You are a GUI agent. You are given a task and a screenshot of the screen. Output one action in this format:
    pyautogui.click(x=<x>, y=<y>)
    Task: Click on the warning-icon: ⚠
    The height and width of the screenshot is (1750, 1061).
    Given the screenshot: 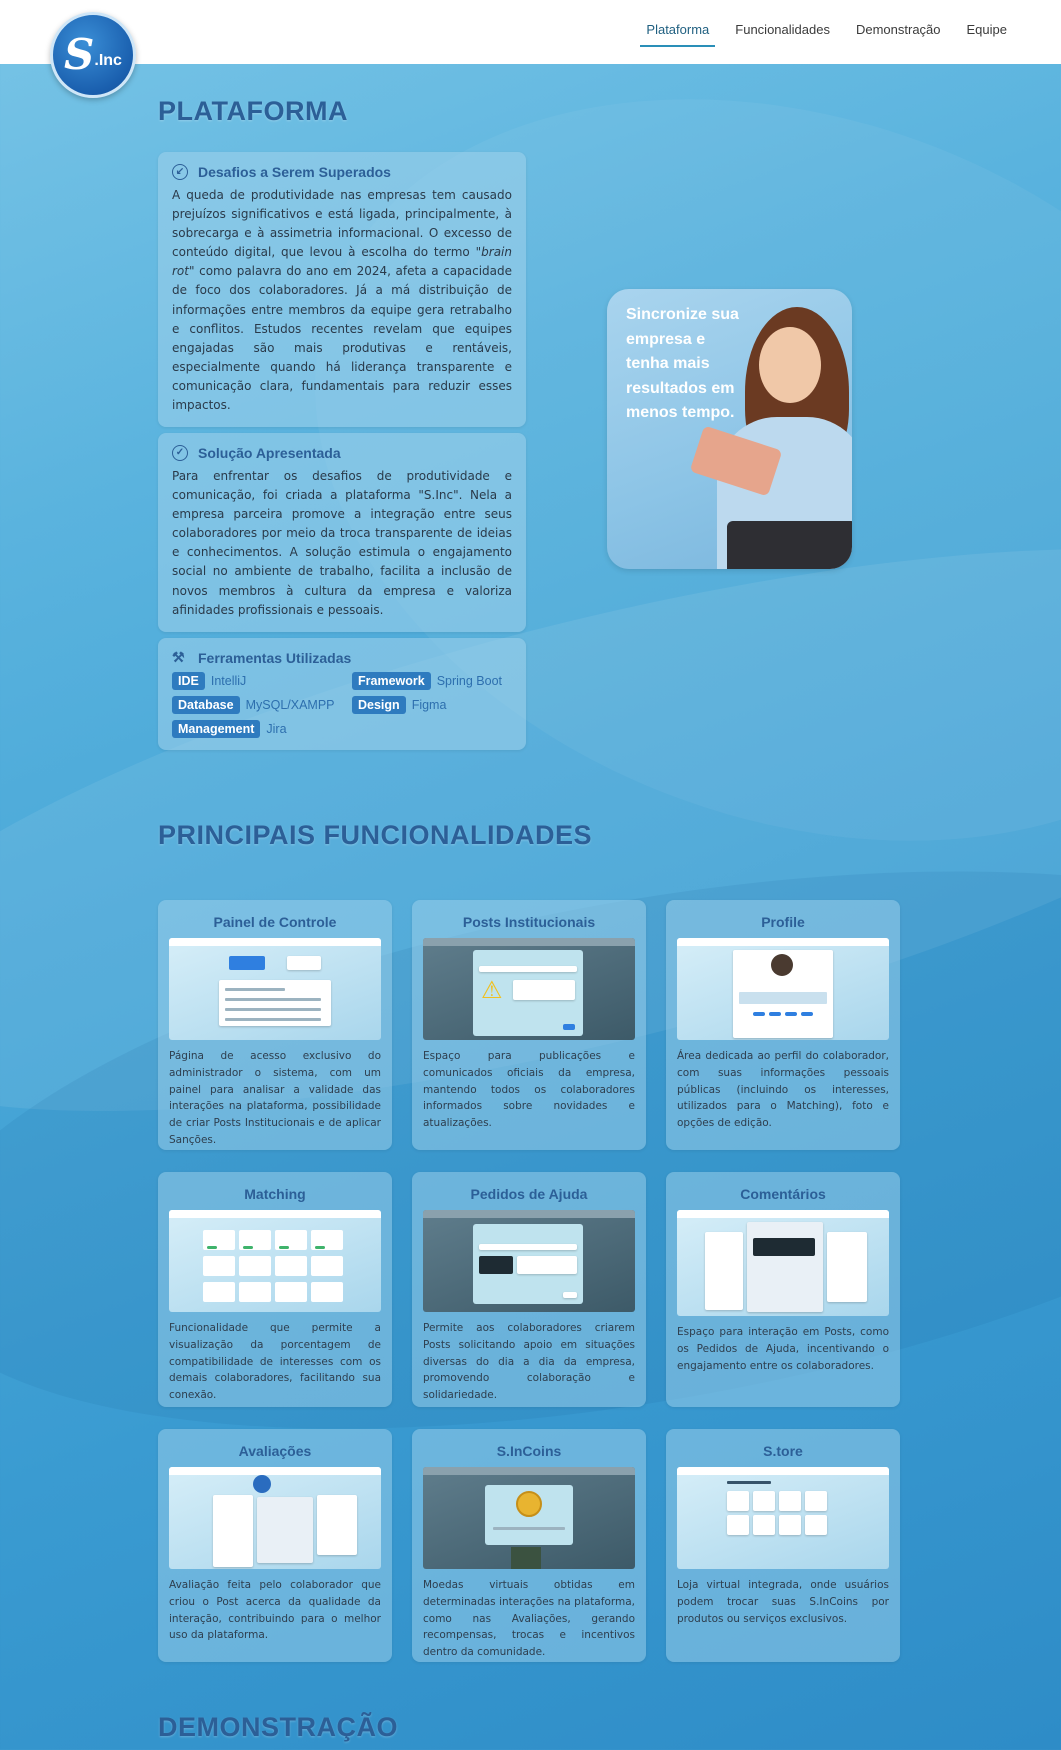 What is the action you would take?
    pyautogui.click(x=492, y=990)
    